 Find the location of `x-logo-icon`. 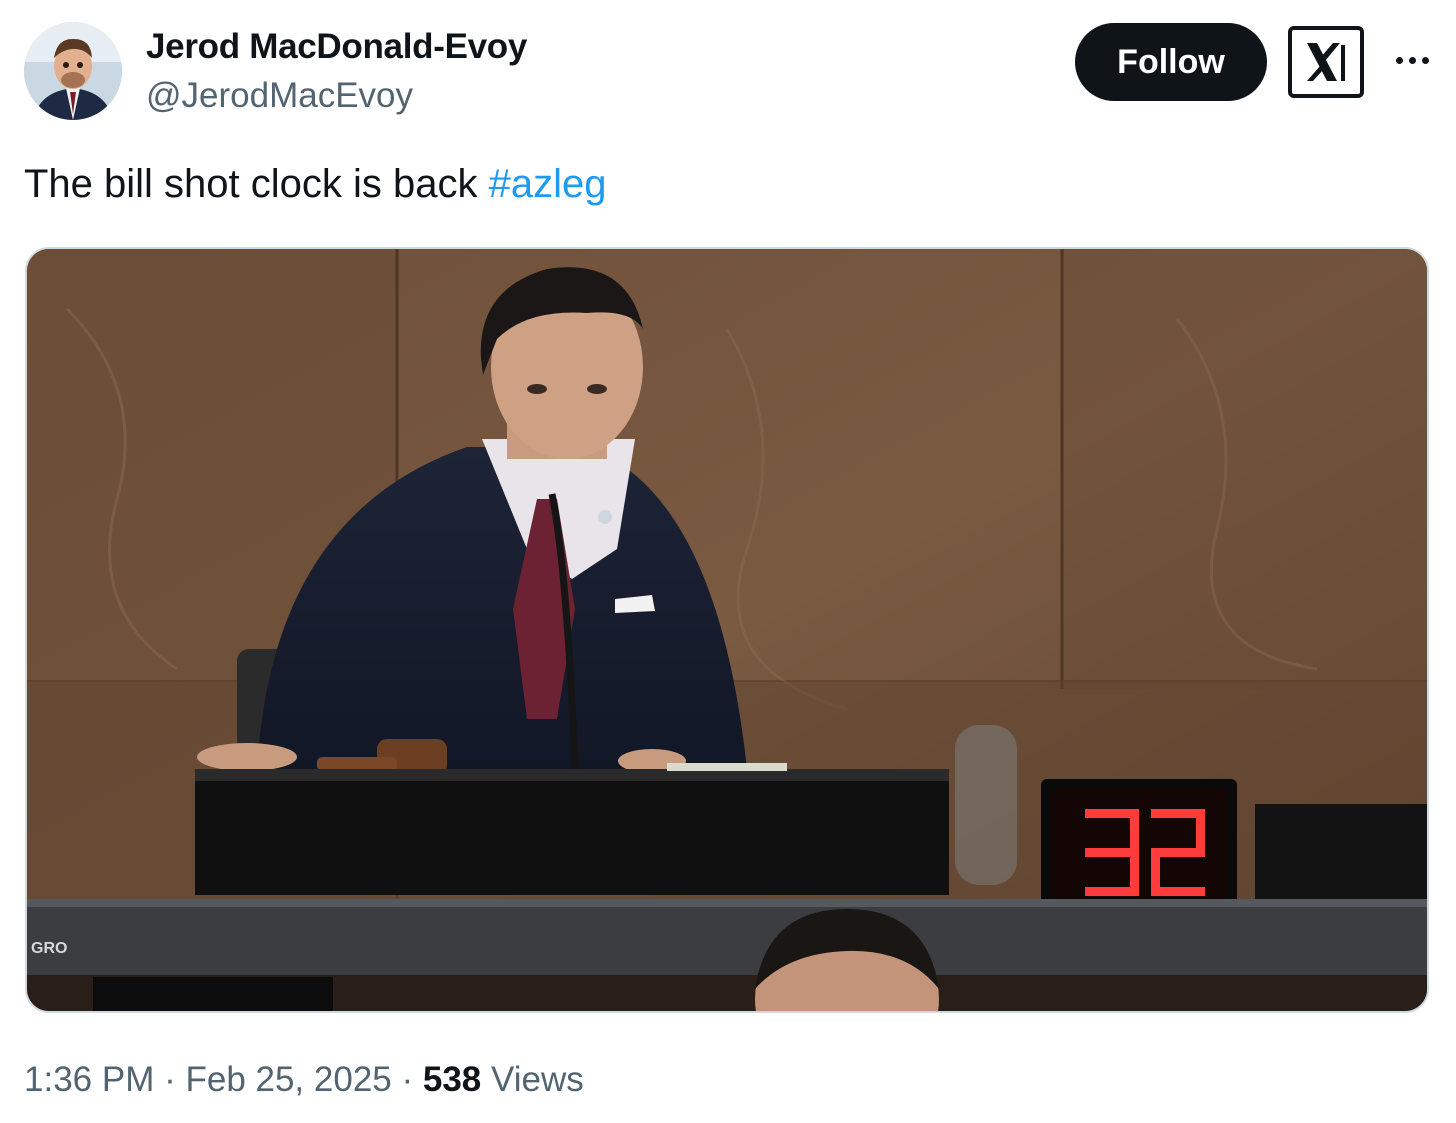

x-logo-icon is located at coordinates (1326, 62).